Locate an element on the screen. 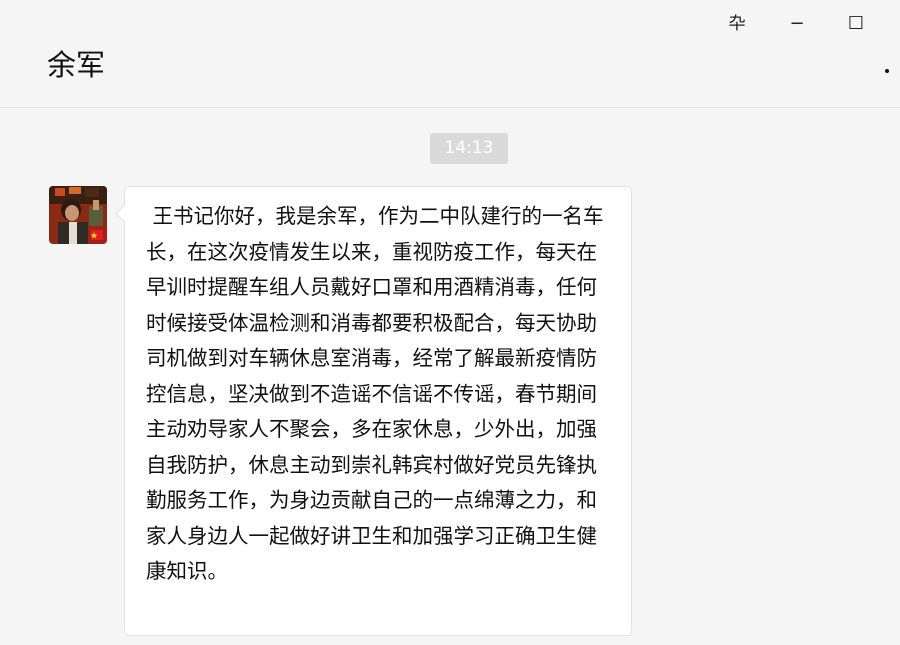 This screenshot has height=645, width=900. more-dot is located at coordinates (887, 71).